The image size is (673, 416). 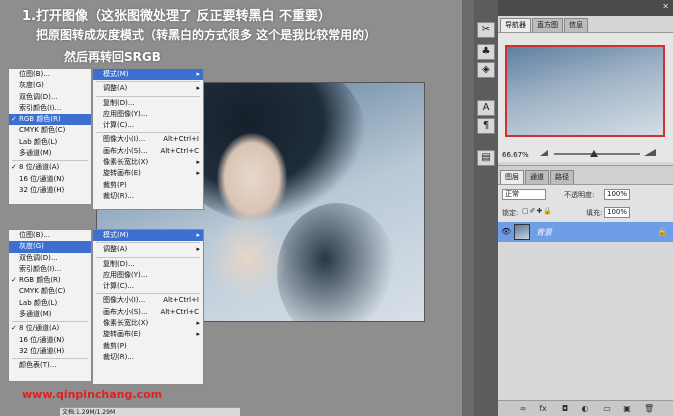 What do you see at coordinates (523, 409) in the screenshot?
I see `link-icon: ∞` at bounding box center [523, 409].